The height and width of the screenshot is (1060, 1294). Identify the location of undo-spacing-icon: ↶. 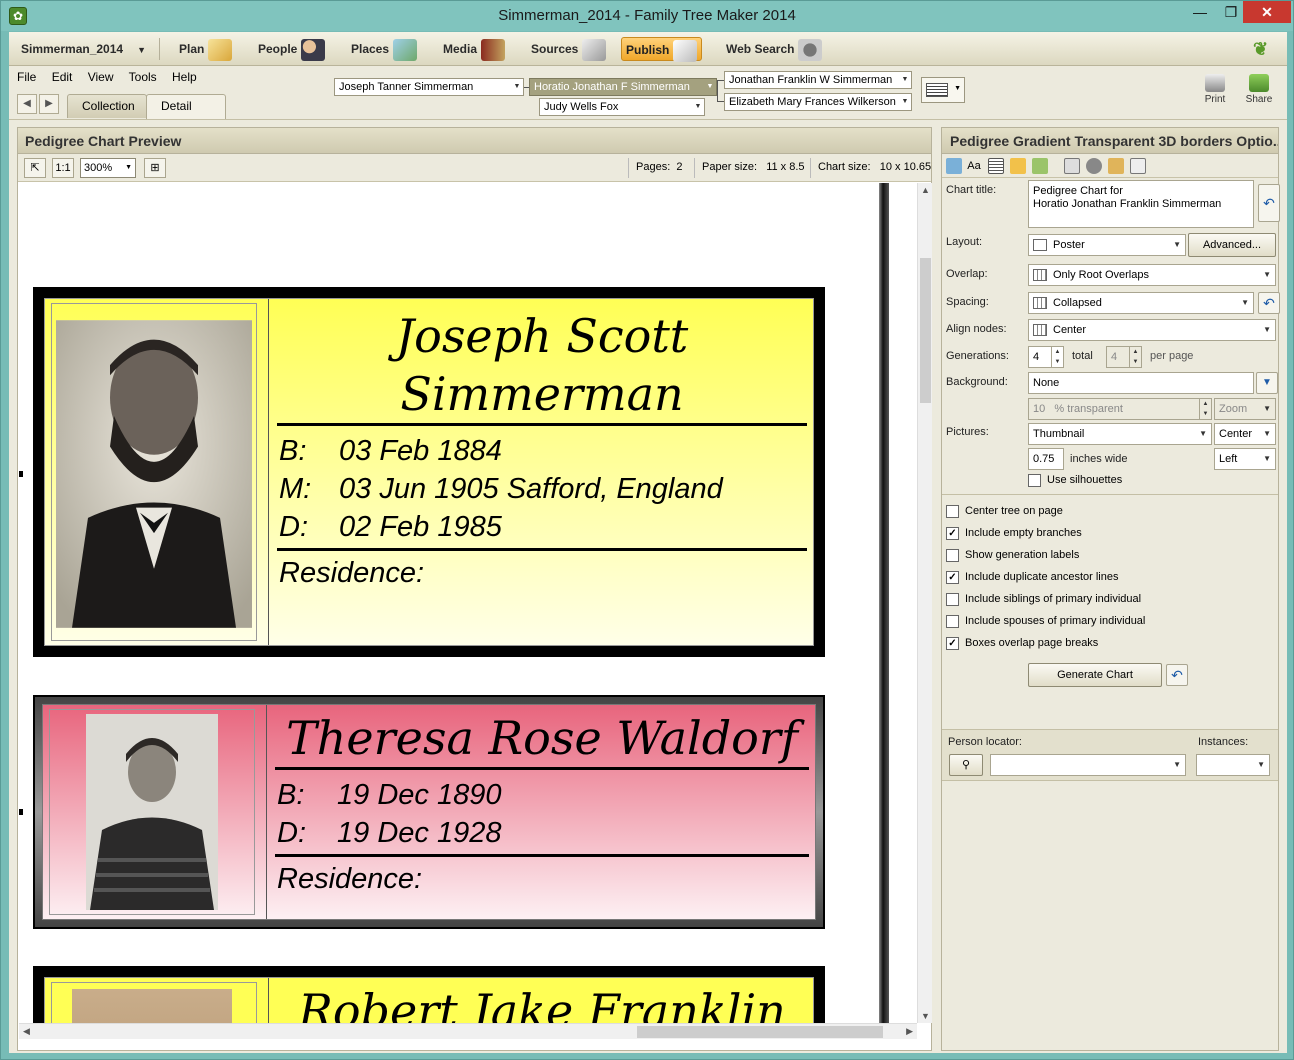
(1269, 303).